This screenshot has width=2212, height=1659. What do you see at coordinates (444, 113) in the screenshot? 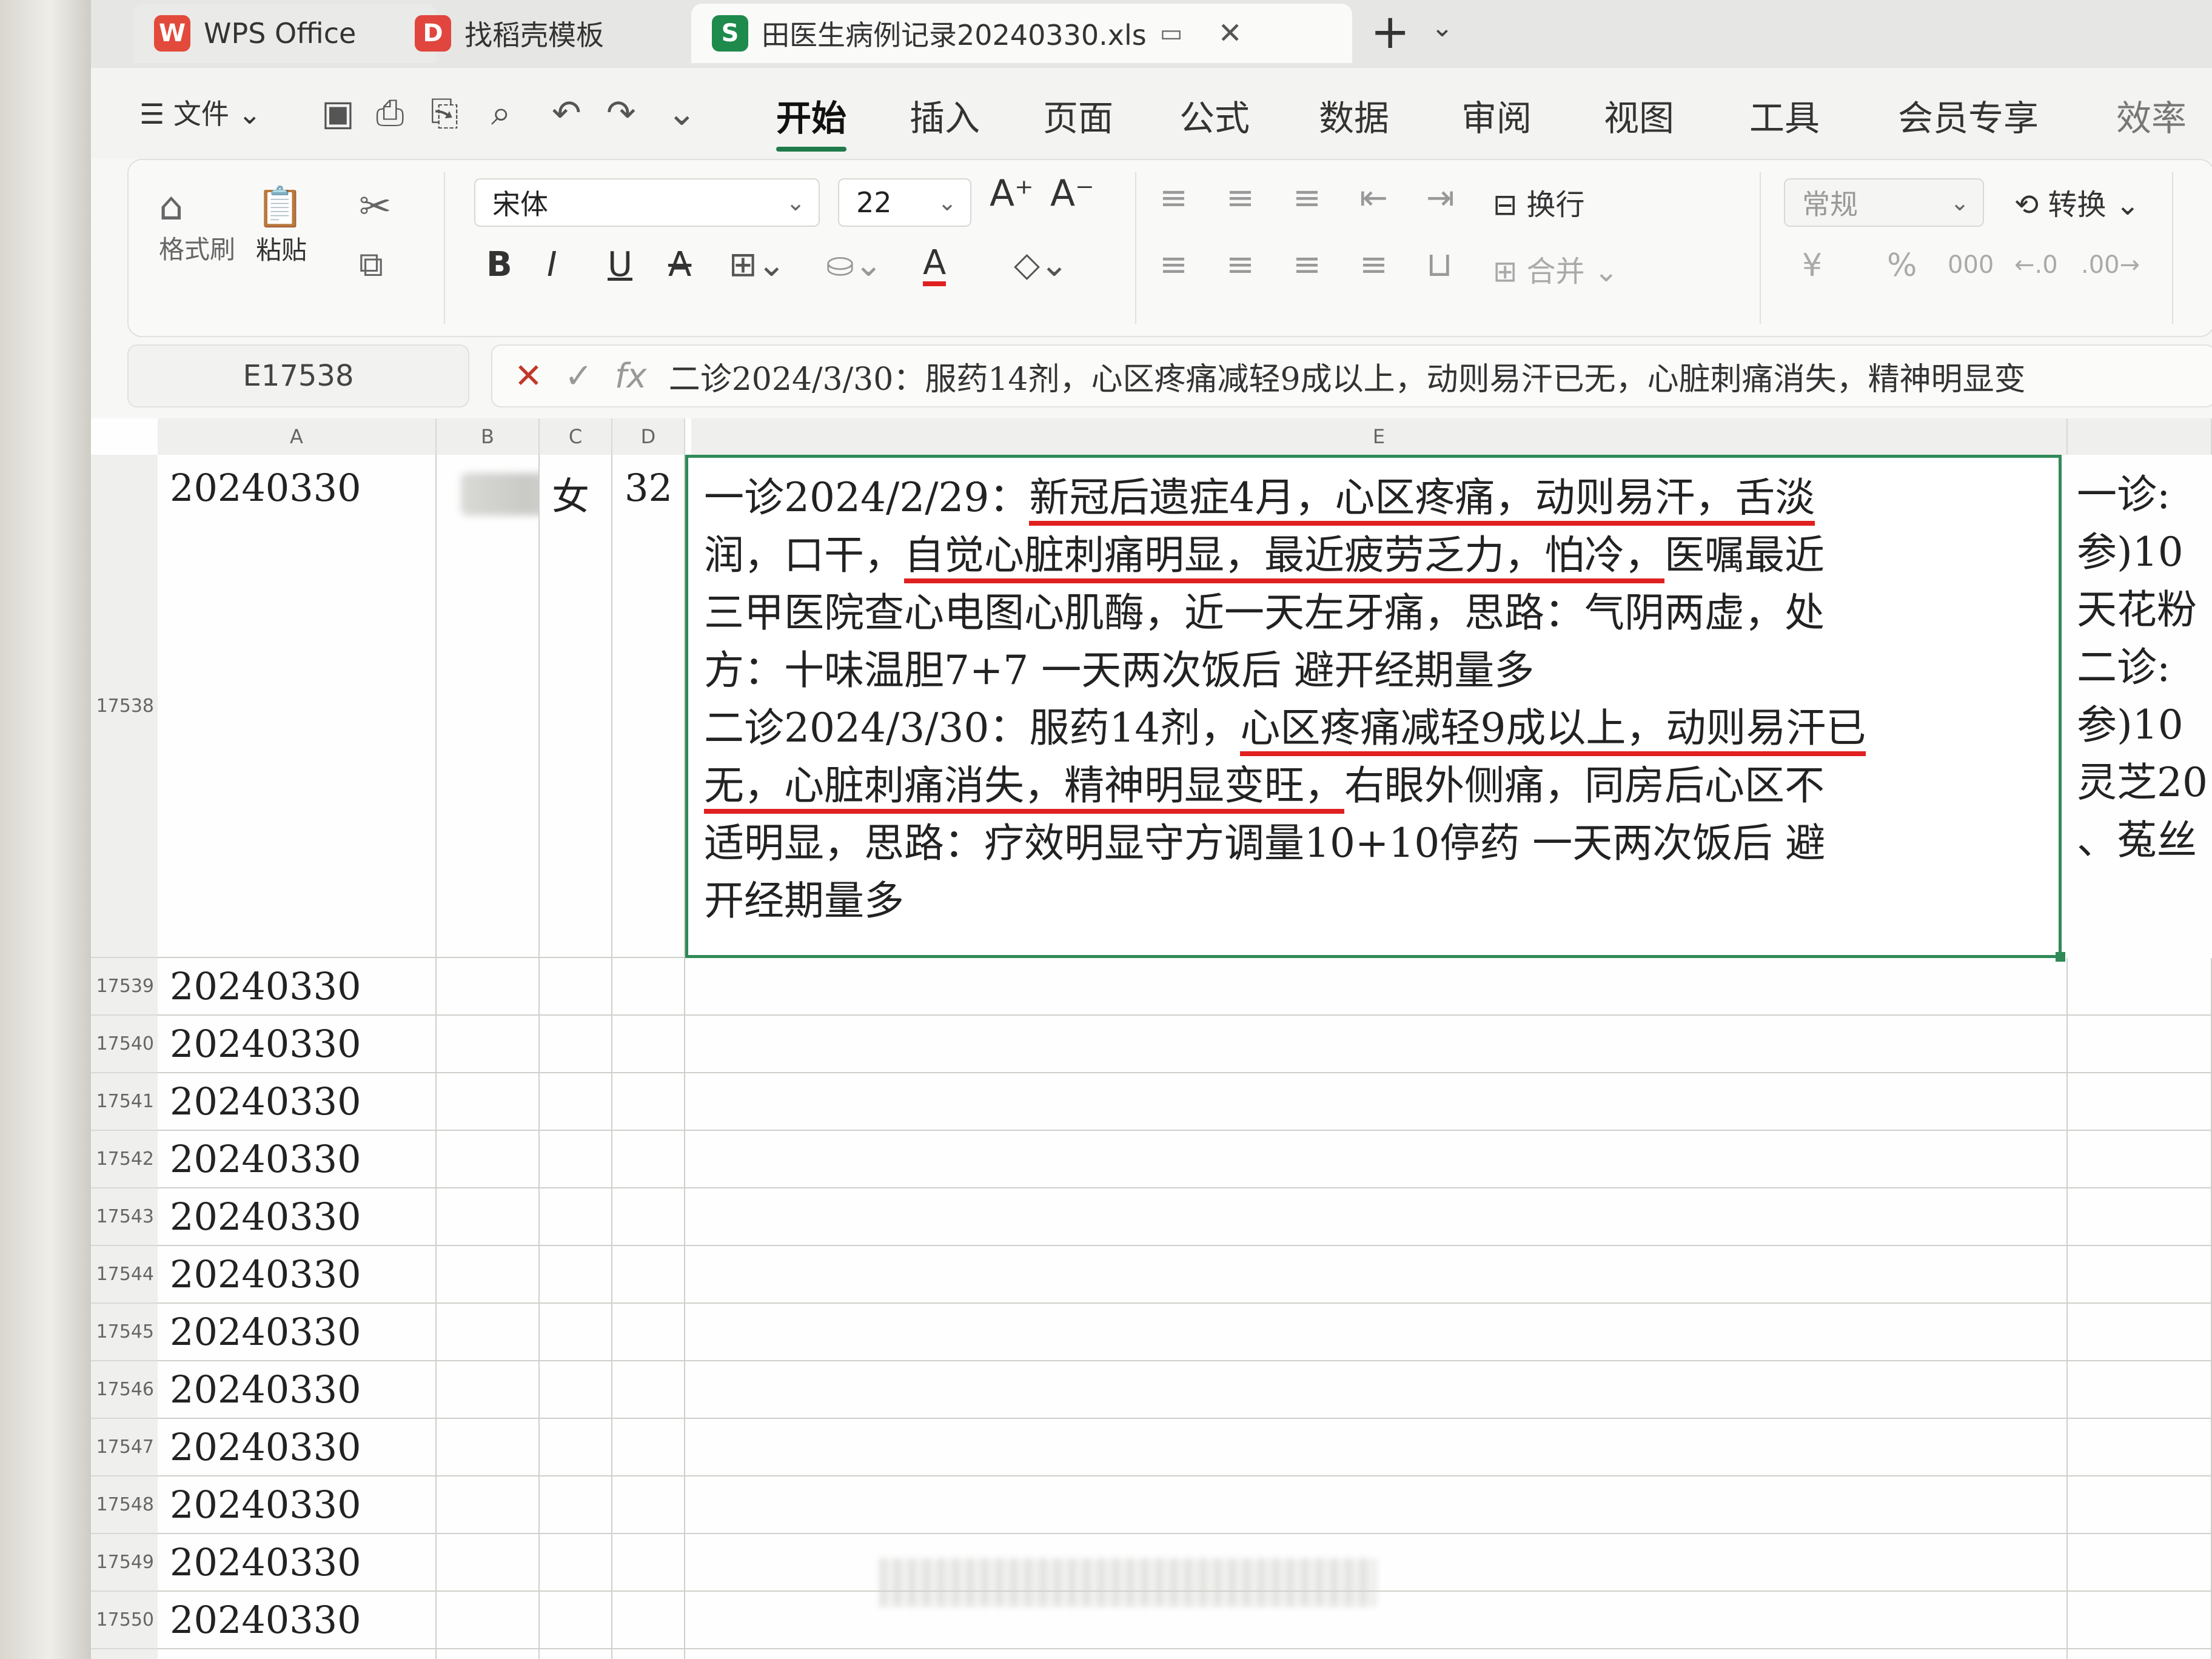
I see `print-icon: ⎘` at bounding box center [444, 113].